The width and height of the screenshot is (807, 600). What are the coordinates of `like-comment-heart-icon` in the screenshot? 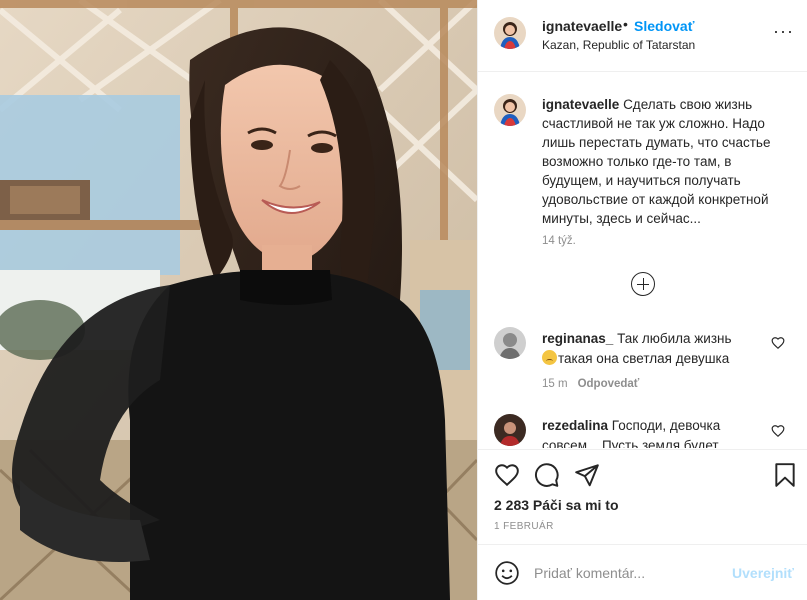 It's located at (778, 431).